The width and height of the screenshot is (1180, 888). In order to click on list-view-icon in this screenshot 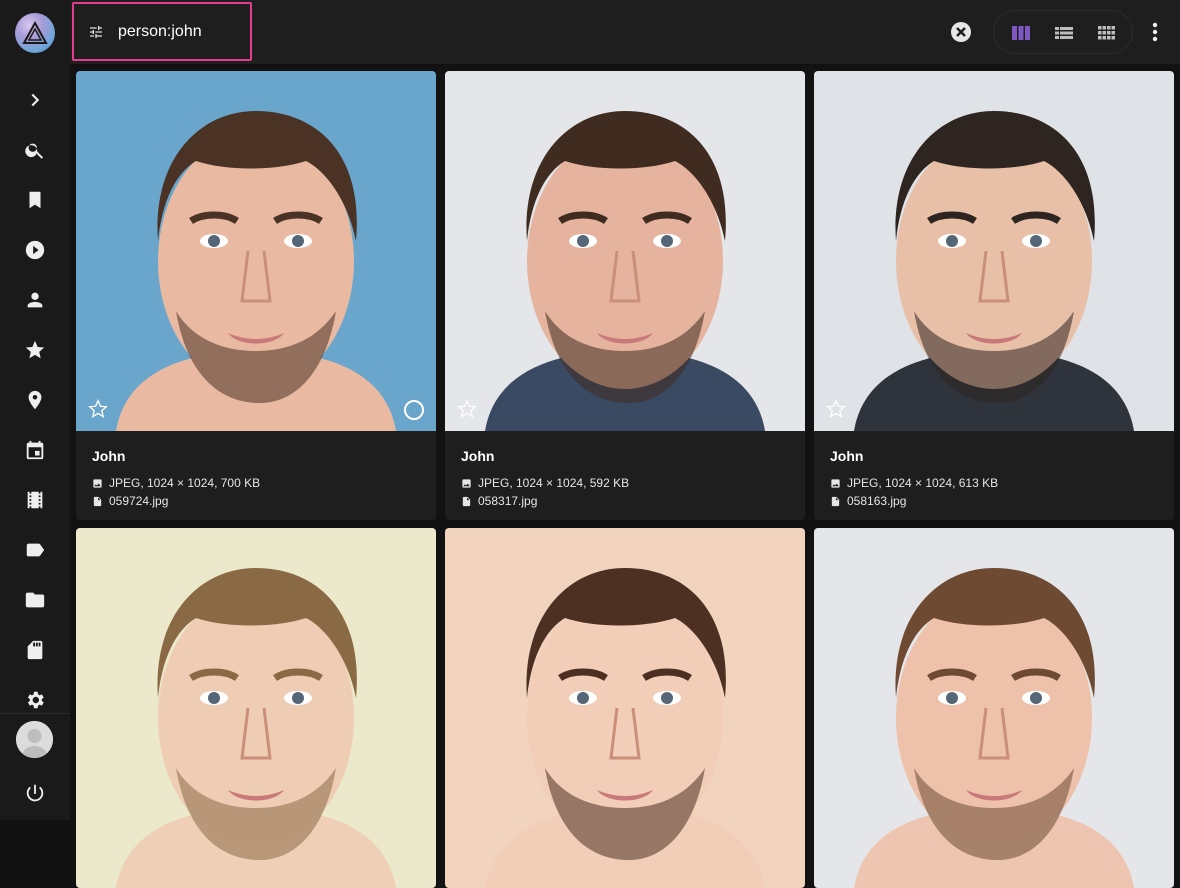, I will do `click(1064, 33)`.